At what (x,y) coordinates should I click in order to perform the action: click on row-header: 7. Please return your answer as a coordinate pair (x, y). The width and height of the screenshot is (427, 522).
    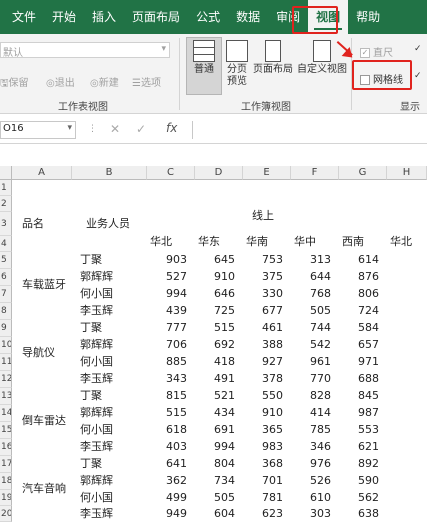
    Looking at the image, I should click on (6, 294).